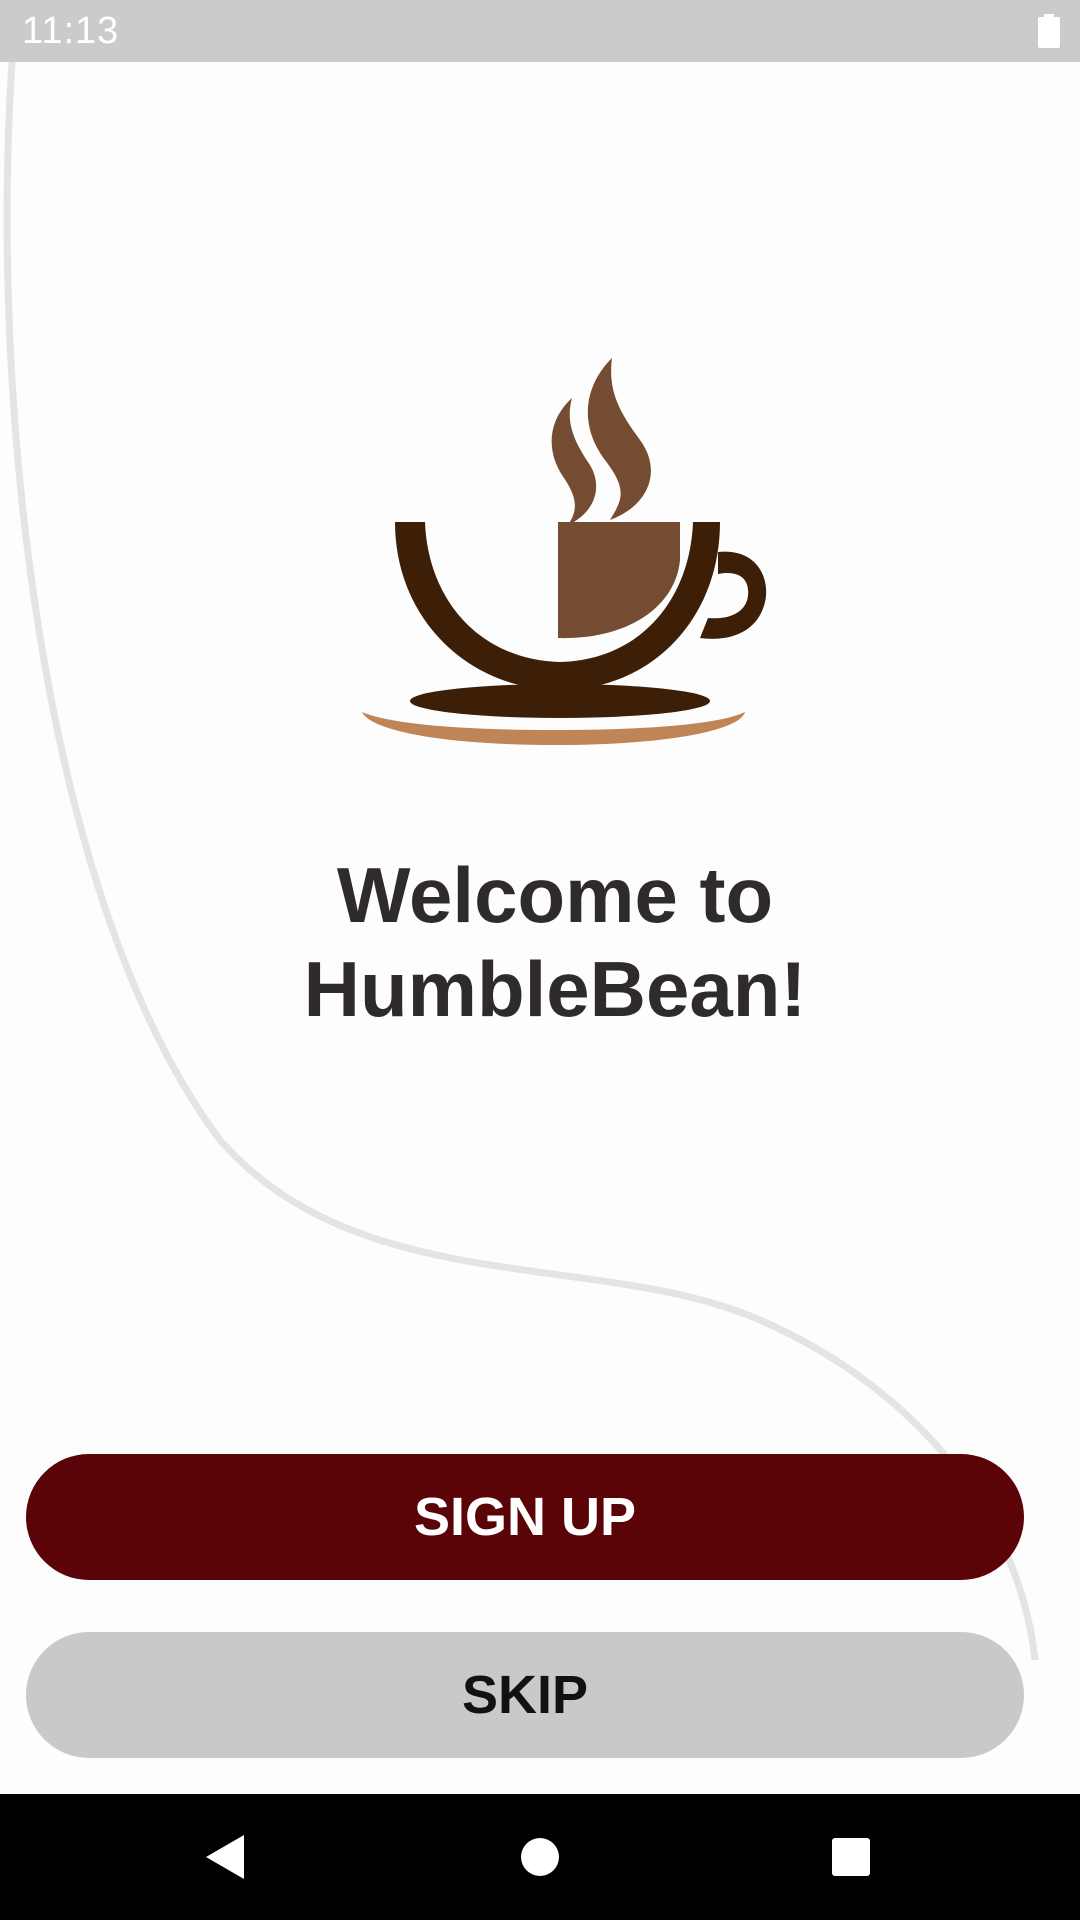 Image resolution: width=1080 pixels, height=1920 pixels. Describe the element at coordinates (540, 942) in the screenshot. I see `welcome-title: Welcome to HumbleBean!` at that location.